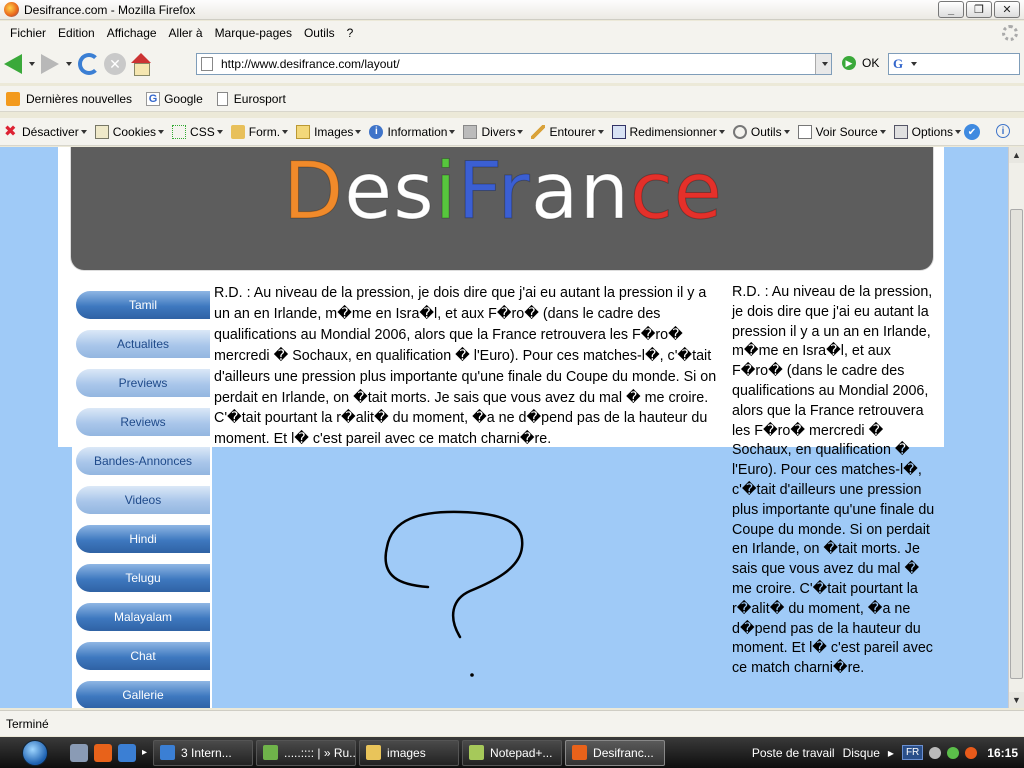  I want to click on menu-help: ?, so click(350, 33).